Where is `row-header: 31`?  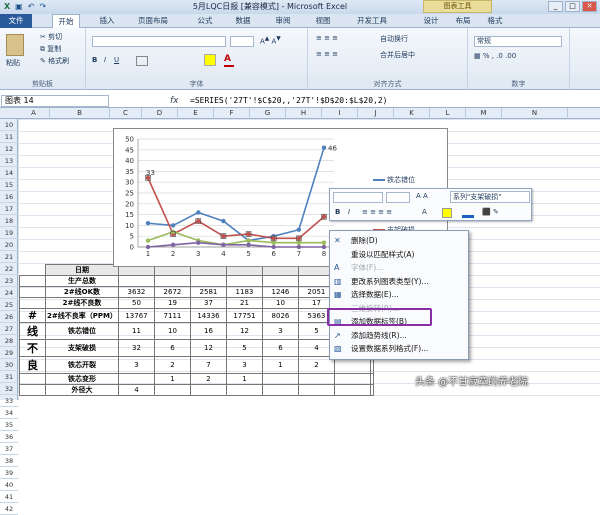
row-header: 31 is located at coordinates (9, 377).